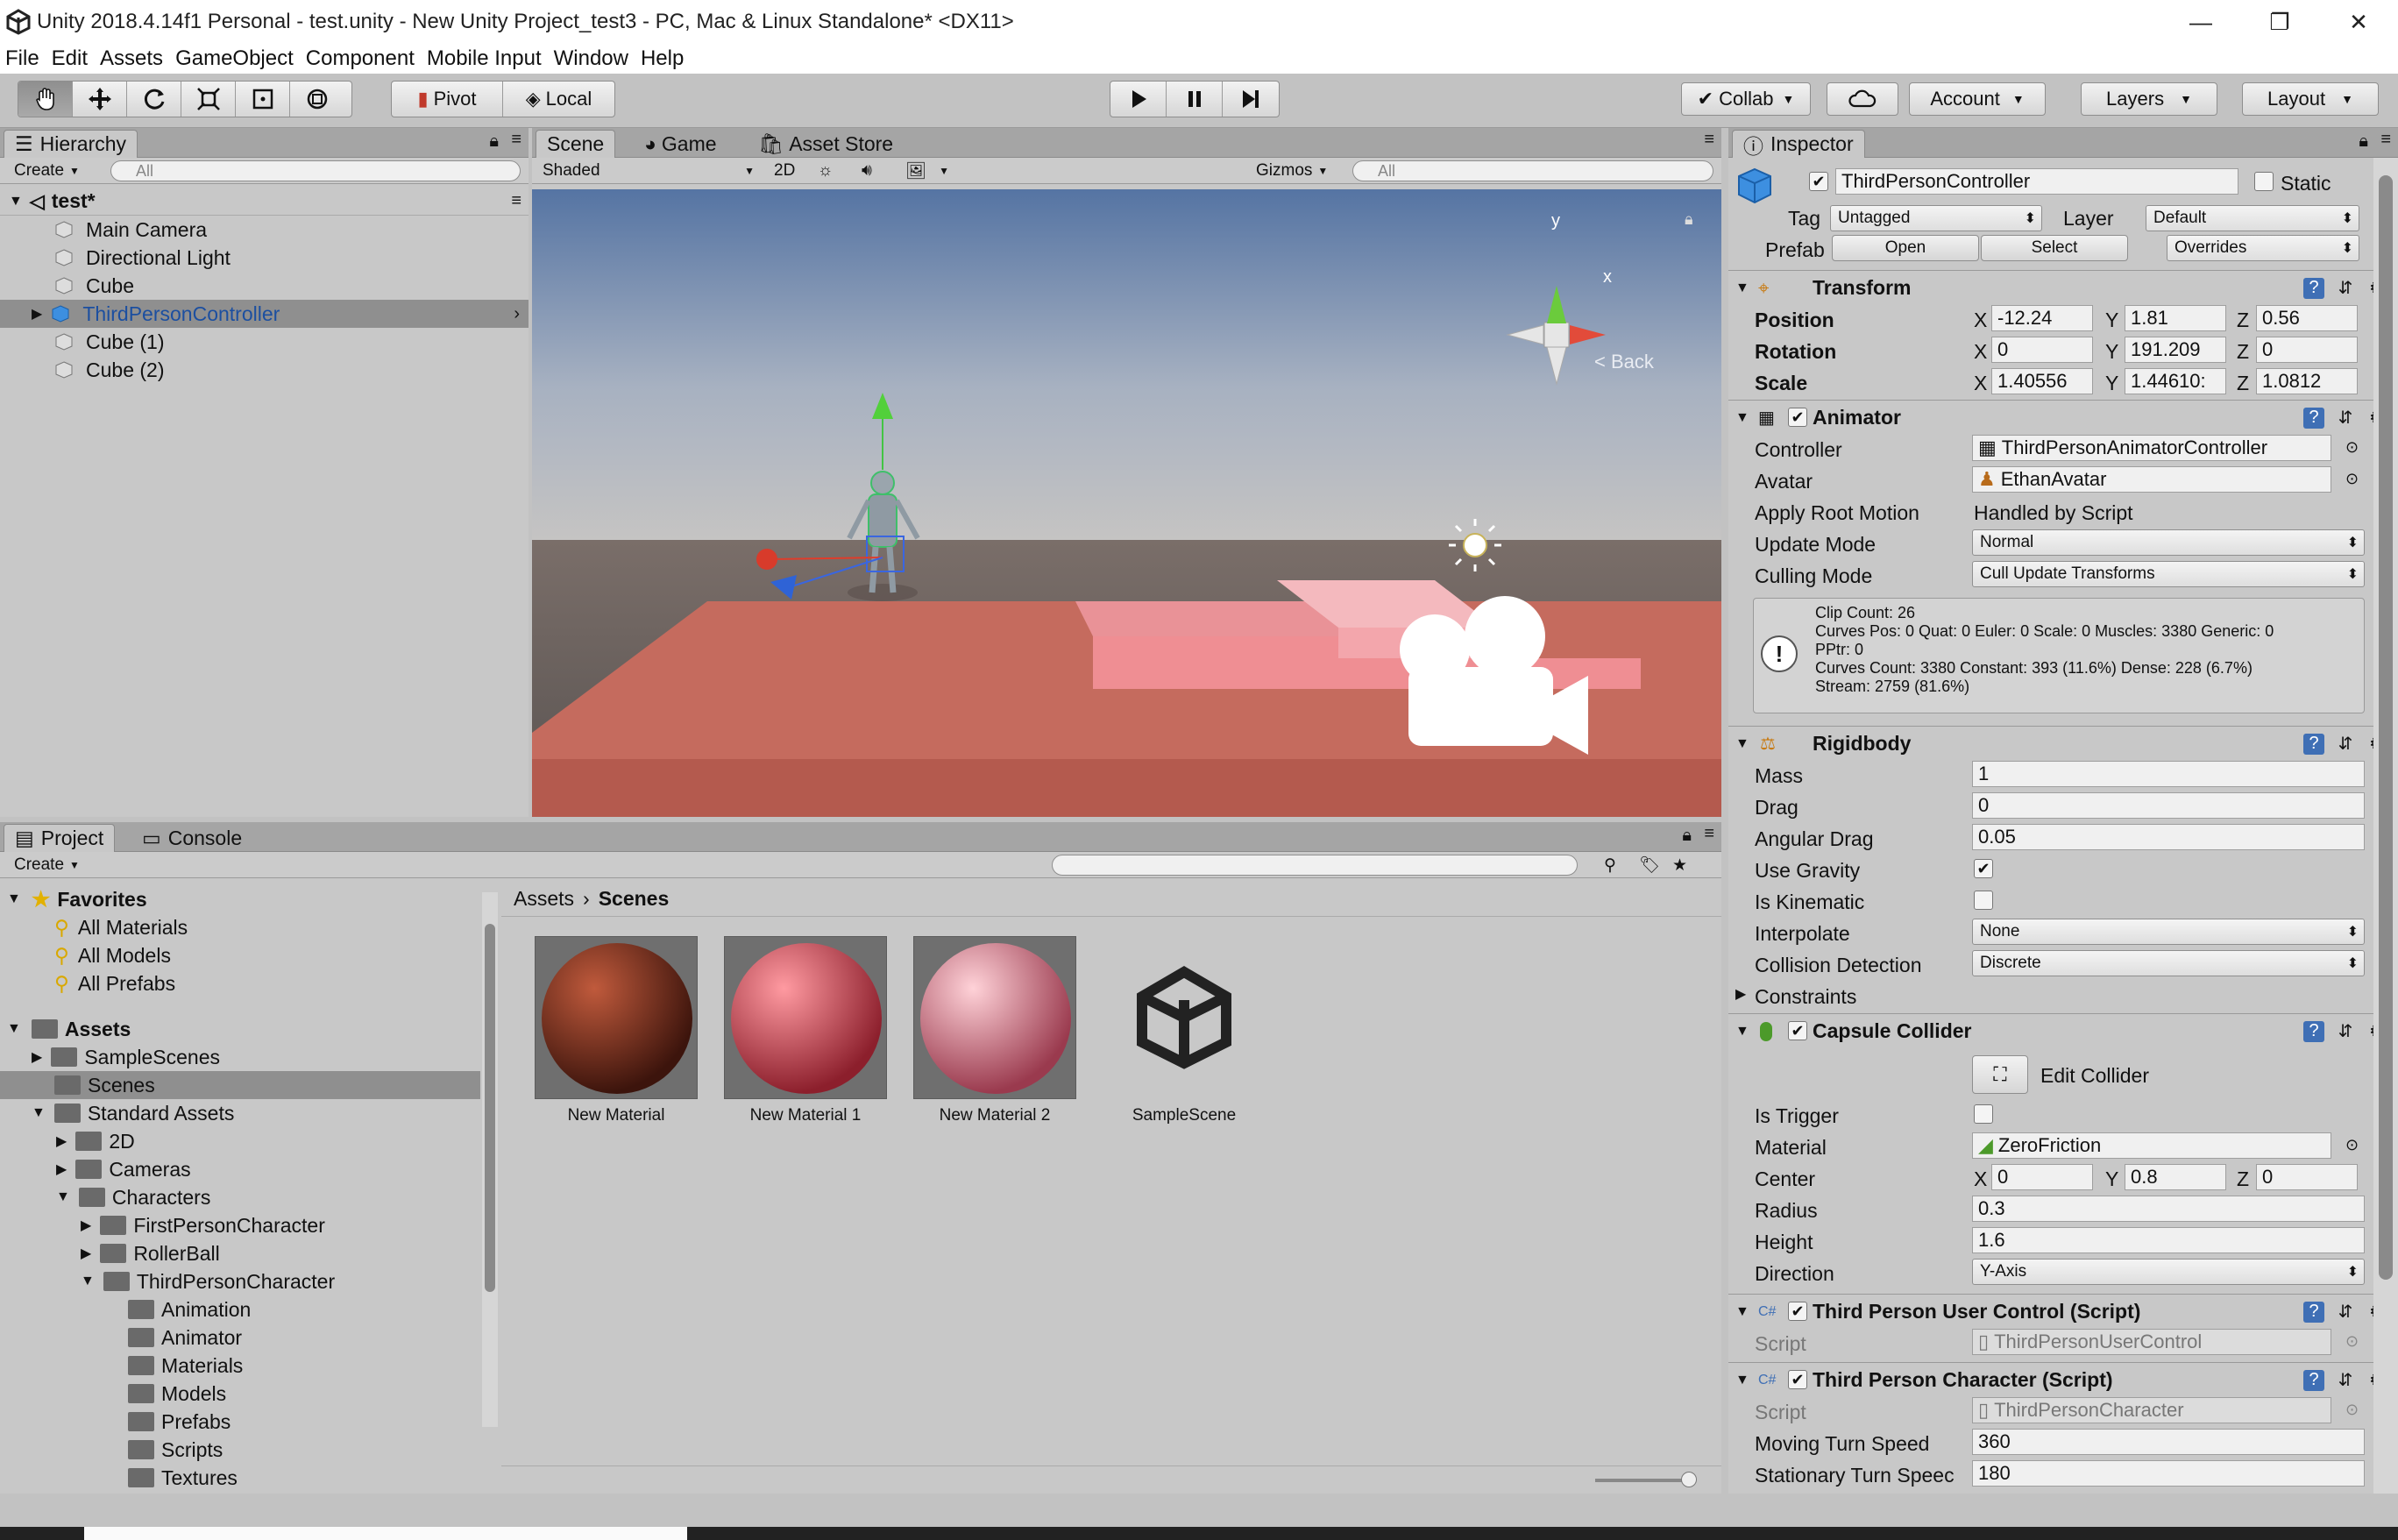 The height and width of the screenshot is (1540, 2398). Describe the element at coordinates (240, 899) in the screenshot. I see `favorites-row: ▼ ★ Favorites` at that location.